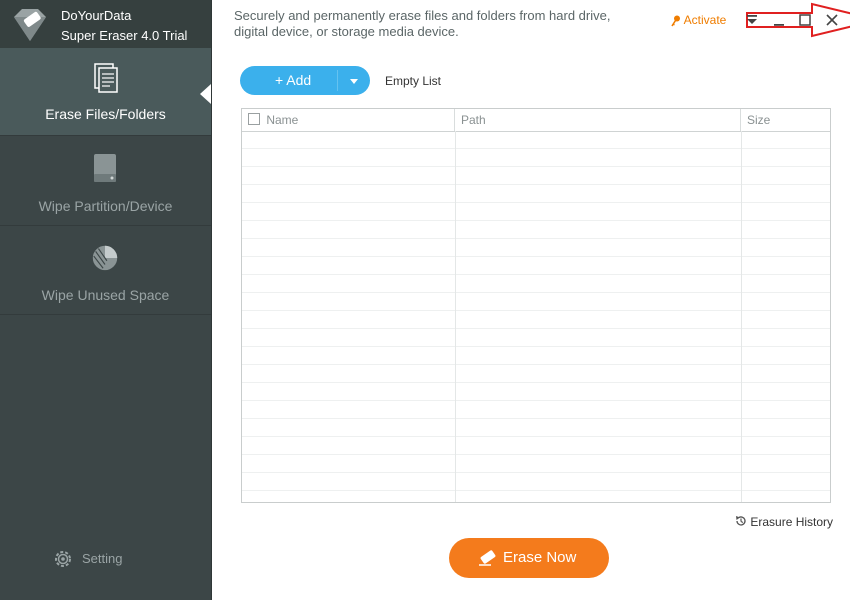 This screenshot has height=600, width=850. I want to click on table-header: Name Path Size, so click(536, 120).